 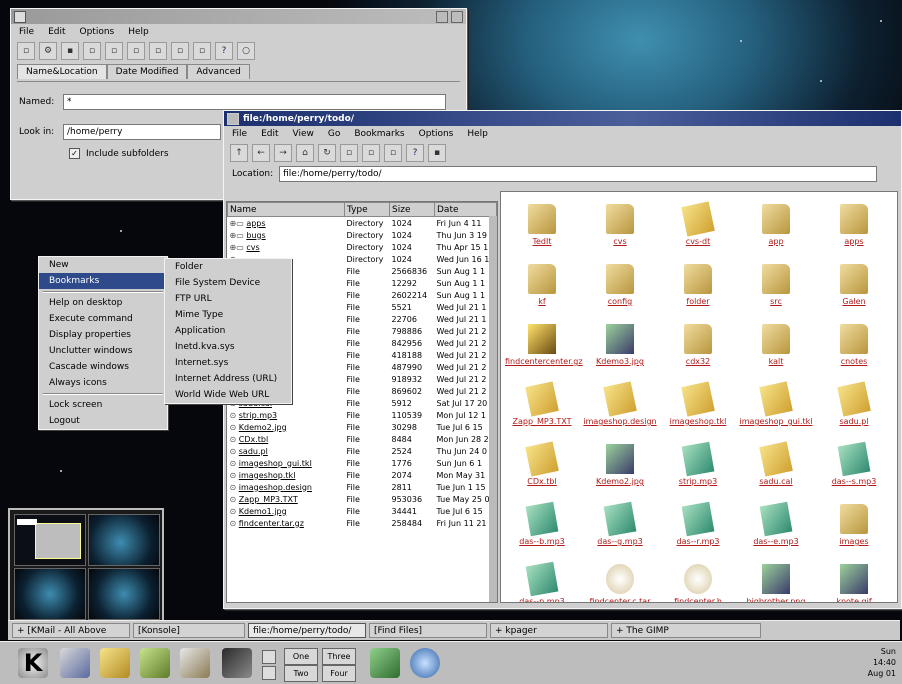 What do you see at coordinates (542, 530) in the screenshot?
I see `file-icon-item: das--b.mp3` at bounding box center [542, 530].